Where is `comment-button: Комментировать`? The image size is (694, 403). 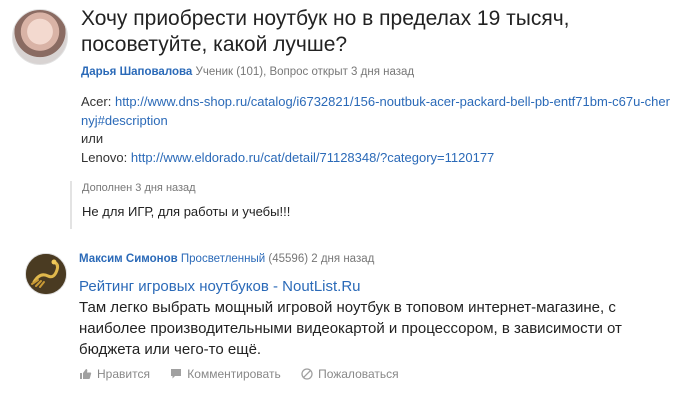 comment-button: Комментировать is located at coordinates (225, 374).